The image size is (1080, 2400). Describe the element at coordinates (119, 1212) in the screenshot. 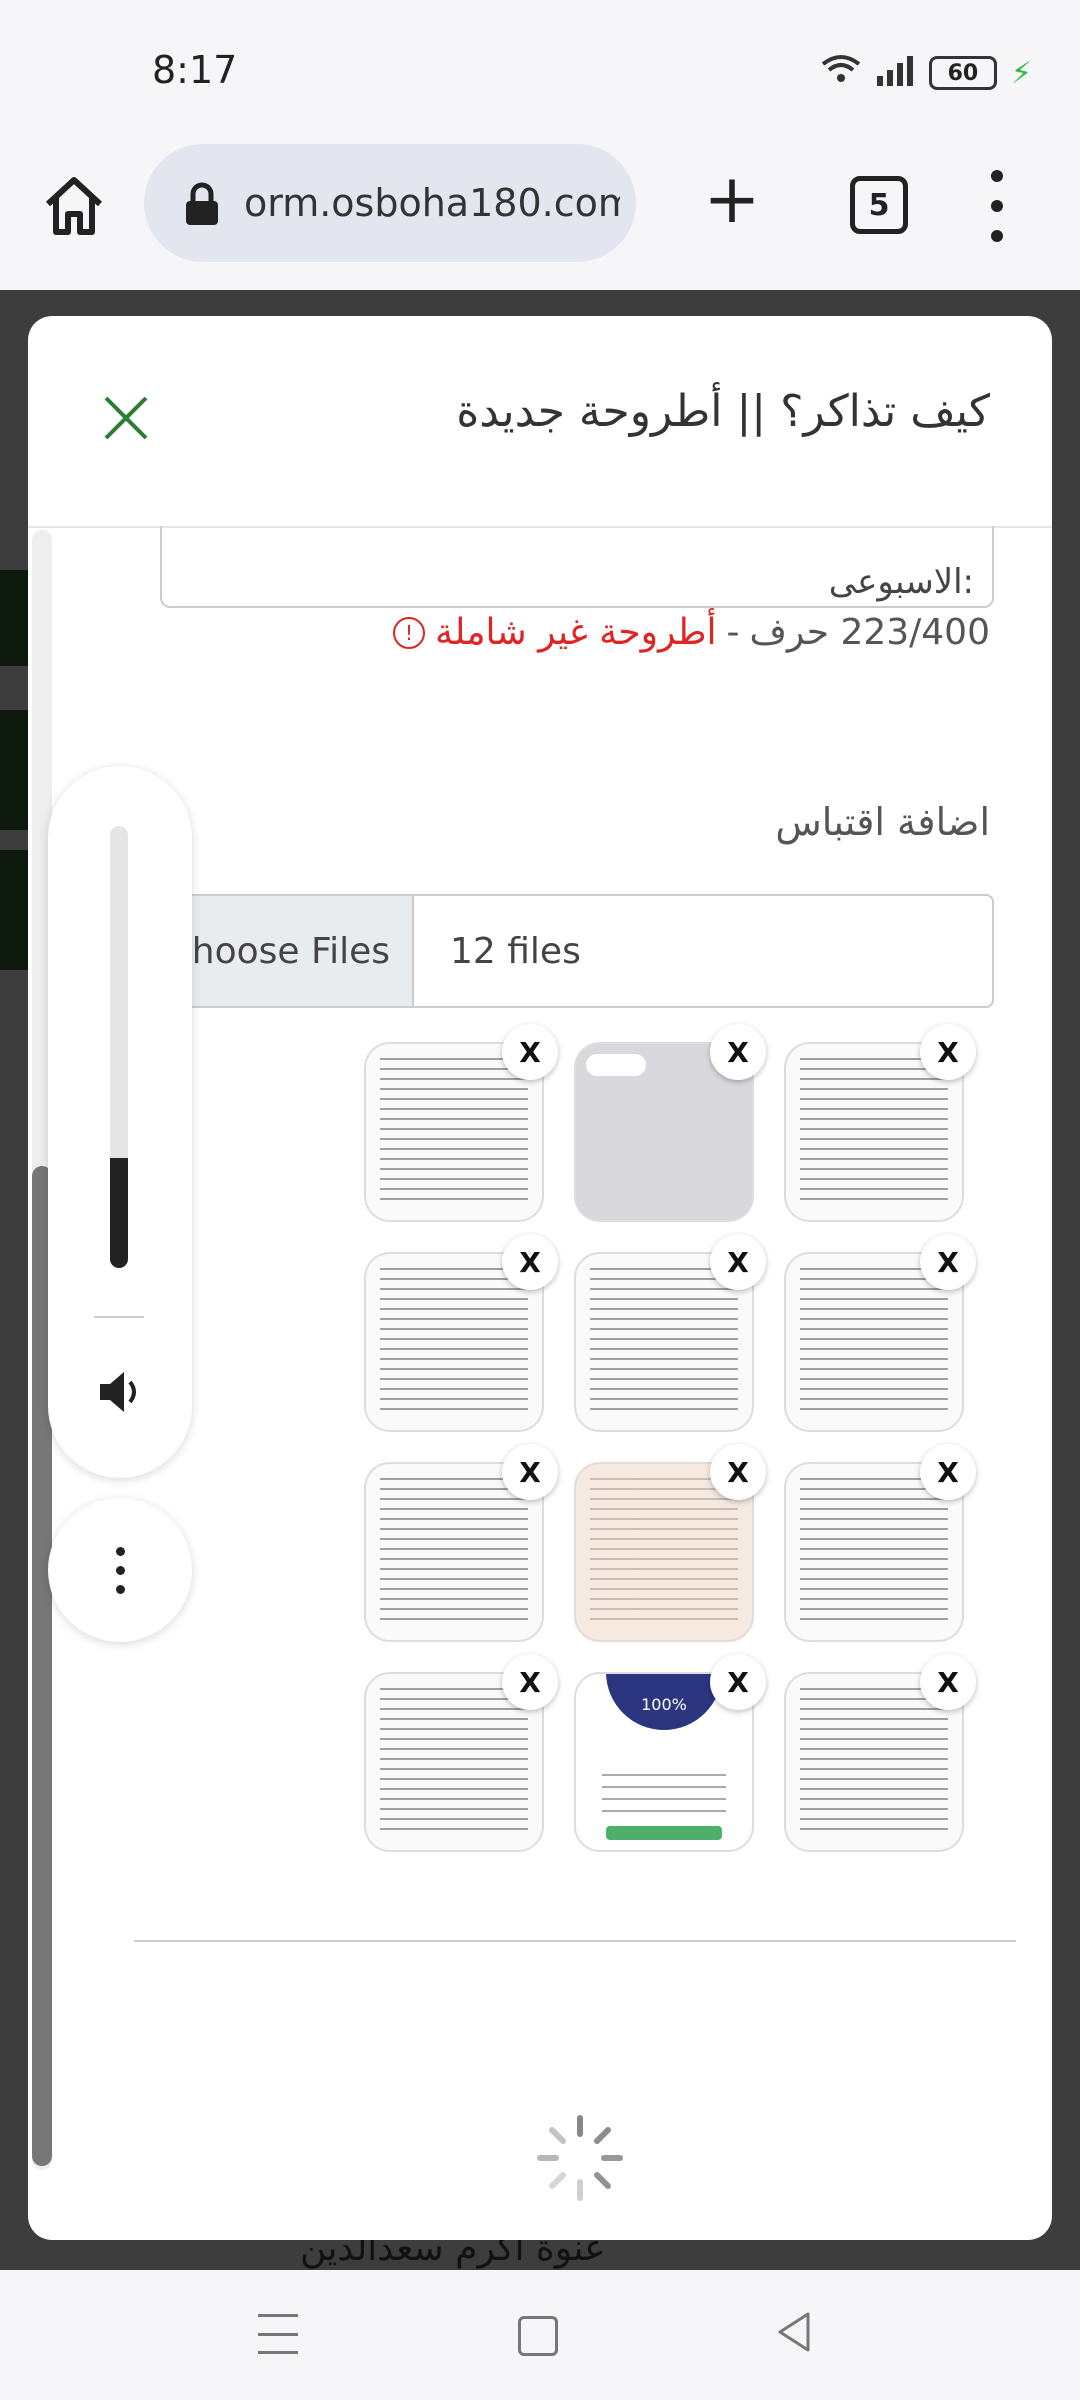

I see `volume-level` at that location.